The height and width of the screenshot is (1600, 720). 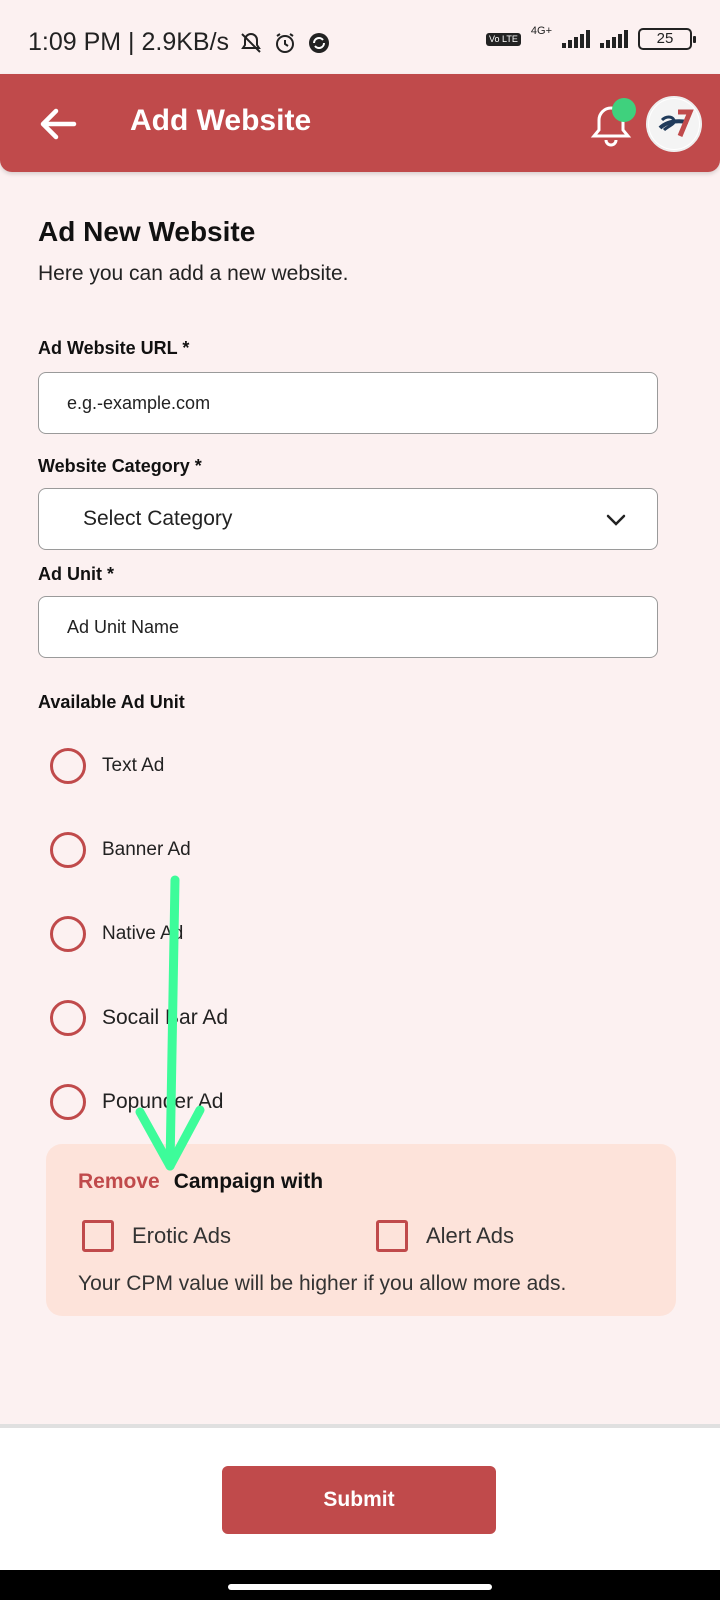 I want to click on url-field, so click(x=348, y=403).